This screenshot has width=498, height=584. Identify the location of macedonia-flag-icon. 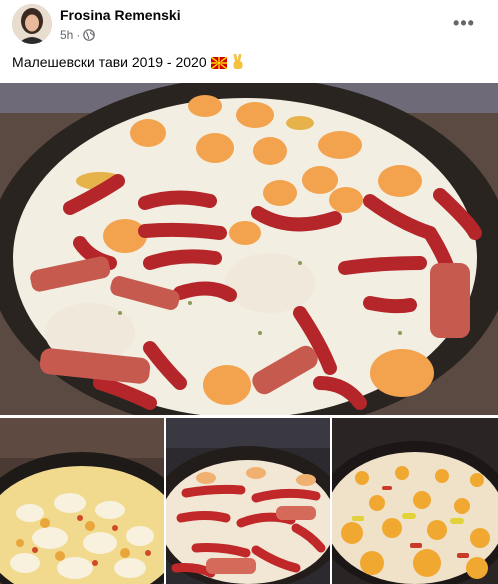
(219, 63).